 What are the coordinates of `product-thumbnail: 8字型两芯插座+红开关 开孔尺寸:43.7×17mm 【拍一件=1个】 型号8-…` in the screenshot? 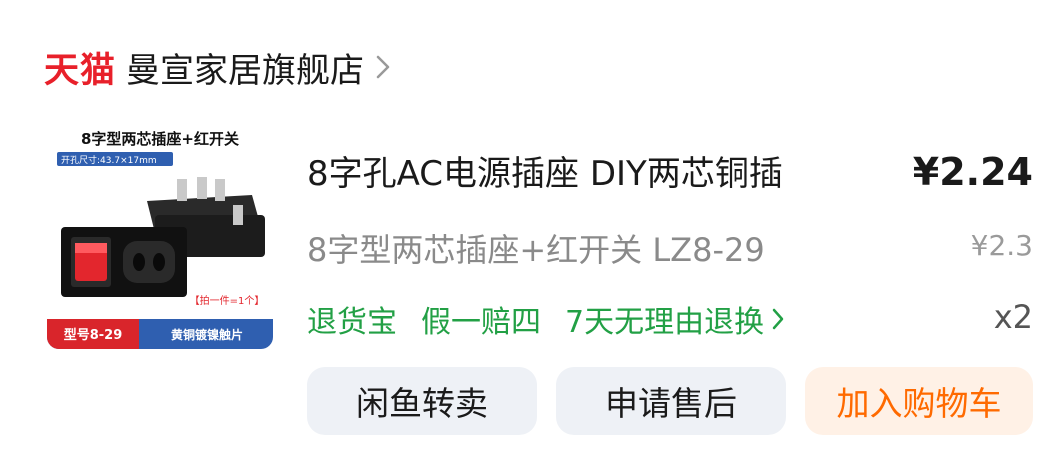 It's located at (160, 236).